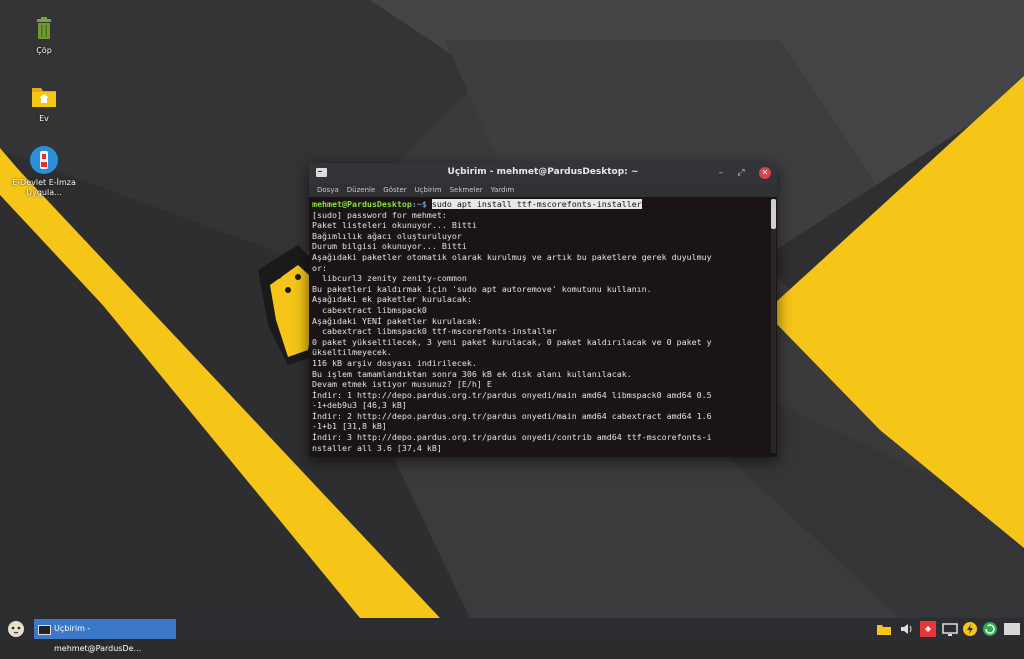  What do you see at coordinates (884, 629) in the screenshot?
I see `folder-icon` at bounding box center [884, 629].